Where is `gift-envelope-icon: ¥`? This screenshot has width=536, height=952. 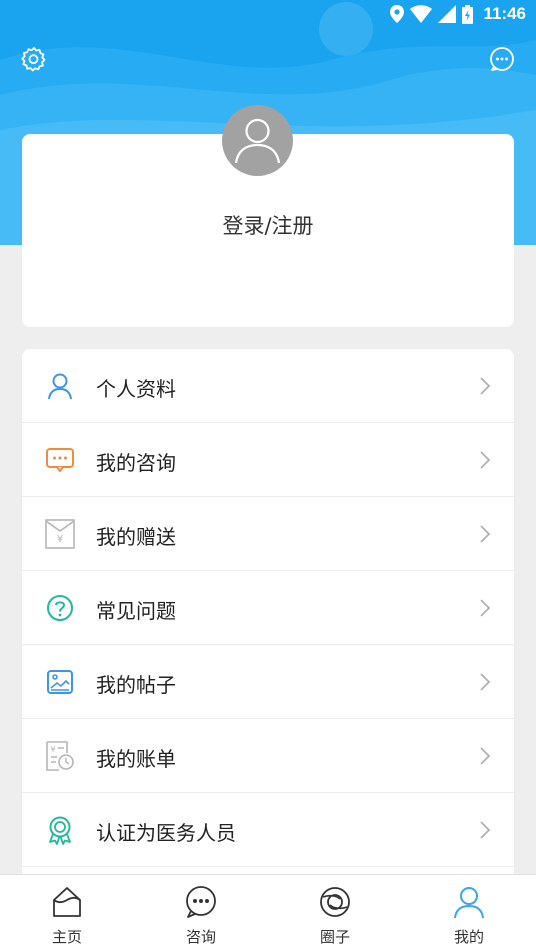
gift-envelope-icon: ¥ is located at coordinates (60, 534).